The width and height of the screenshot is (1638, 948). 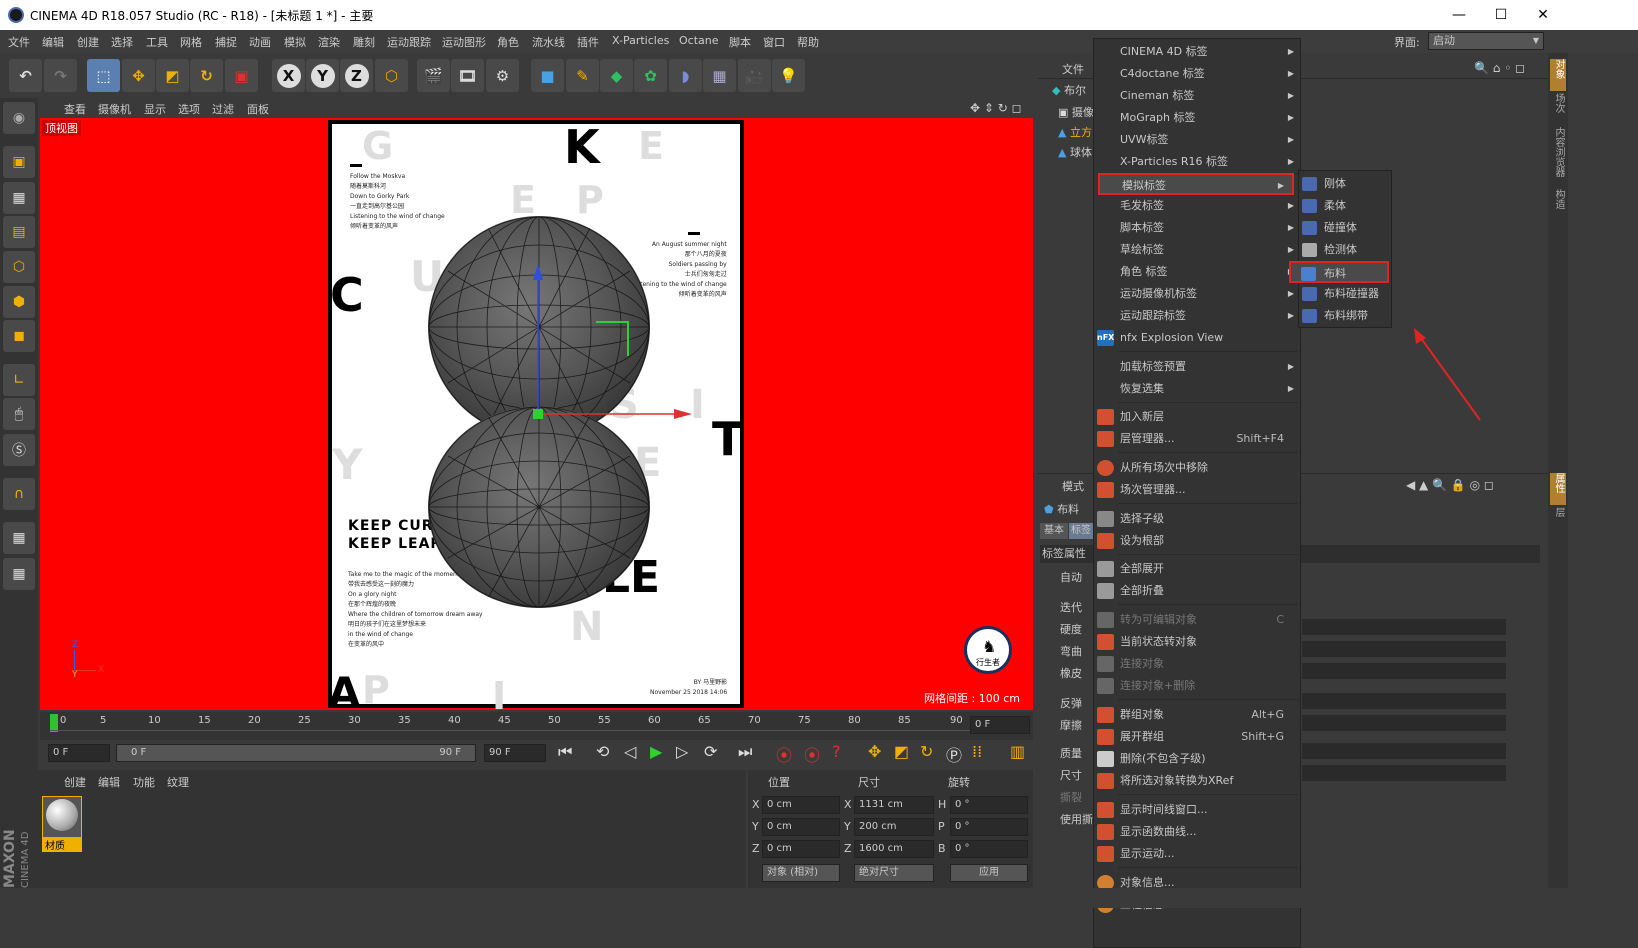 What do you see at coordinates (1075, 132) in the screenshot?
I see `object-row: ▲ 立方` at bounding box center [1075, 132].